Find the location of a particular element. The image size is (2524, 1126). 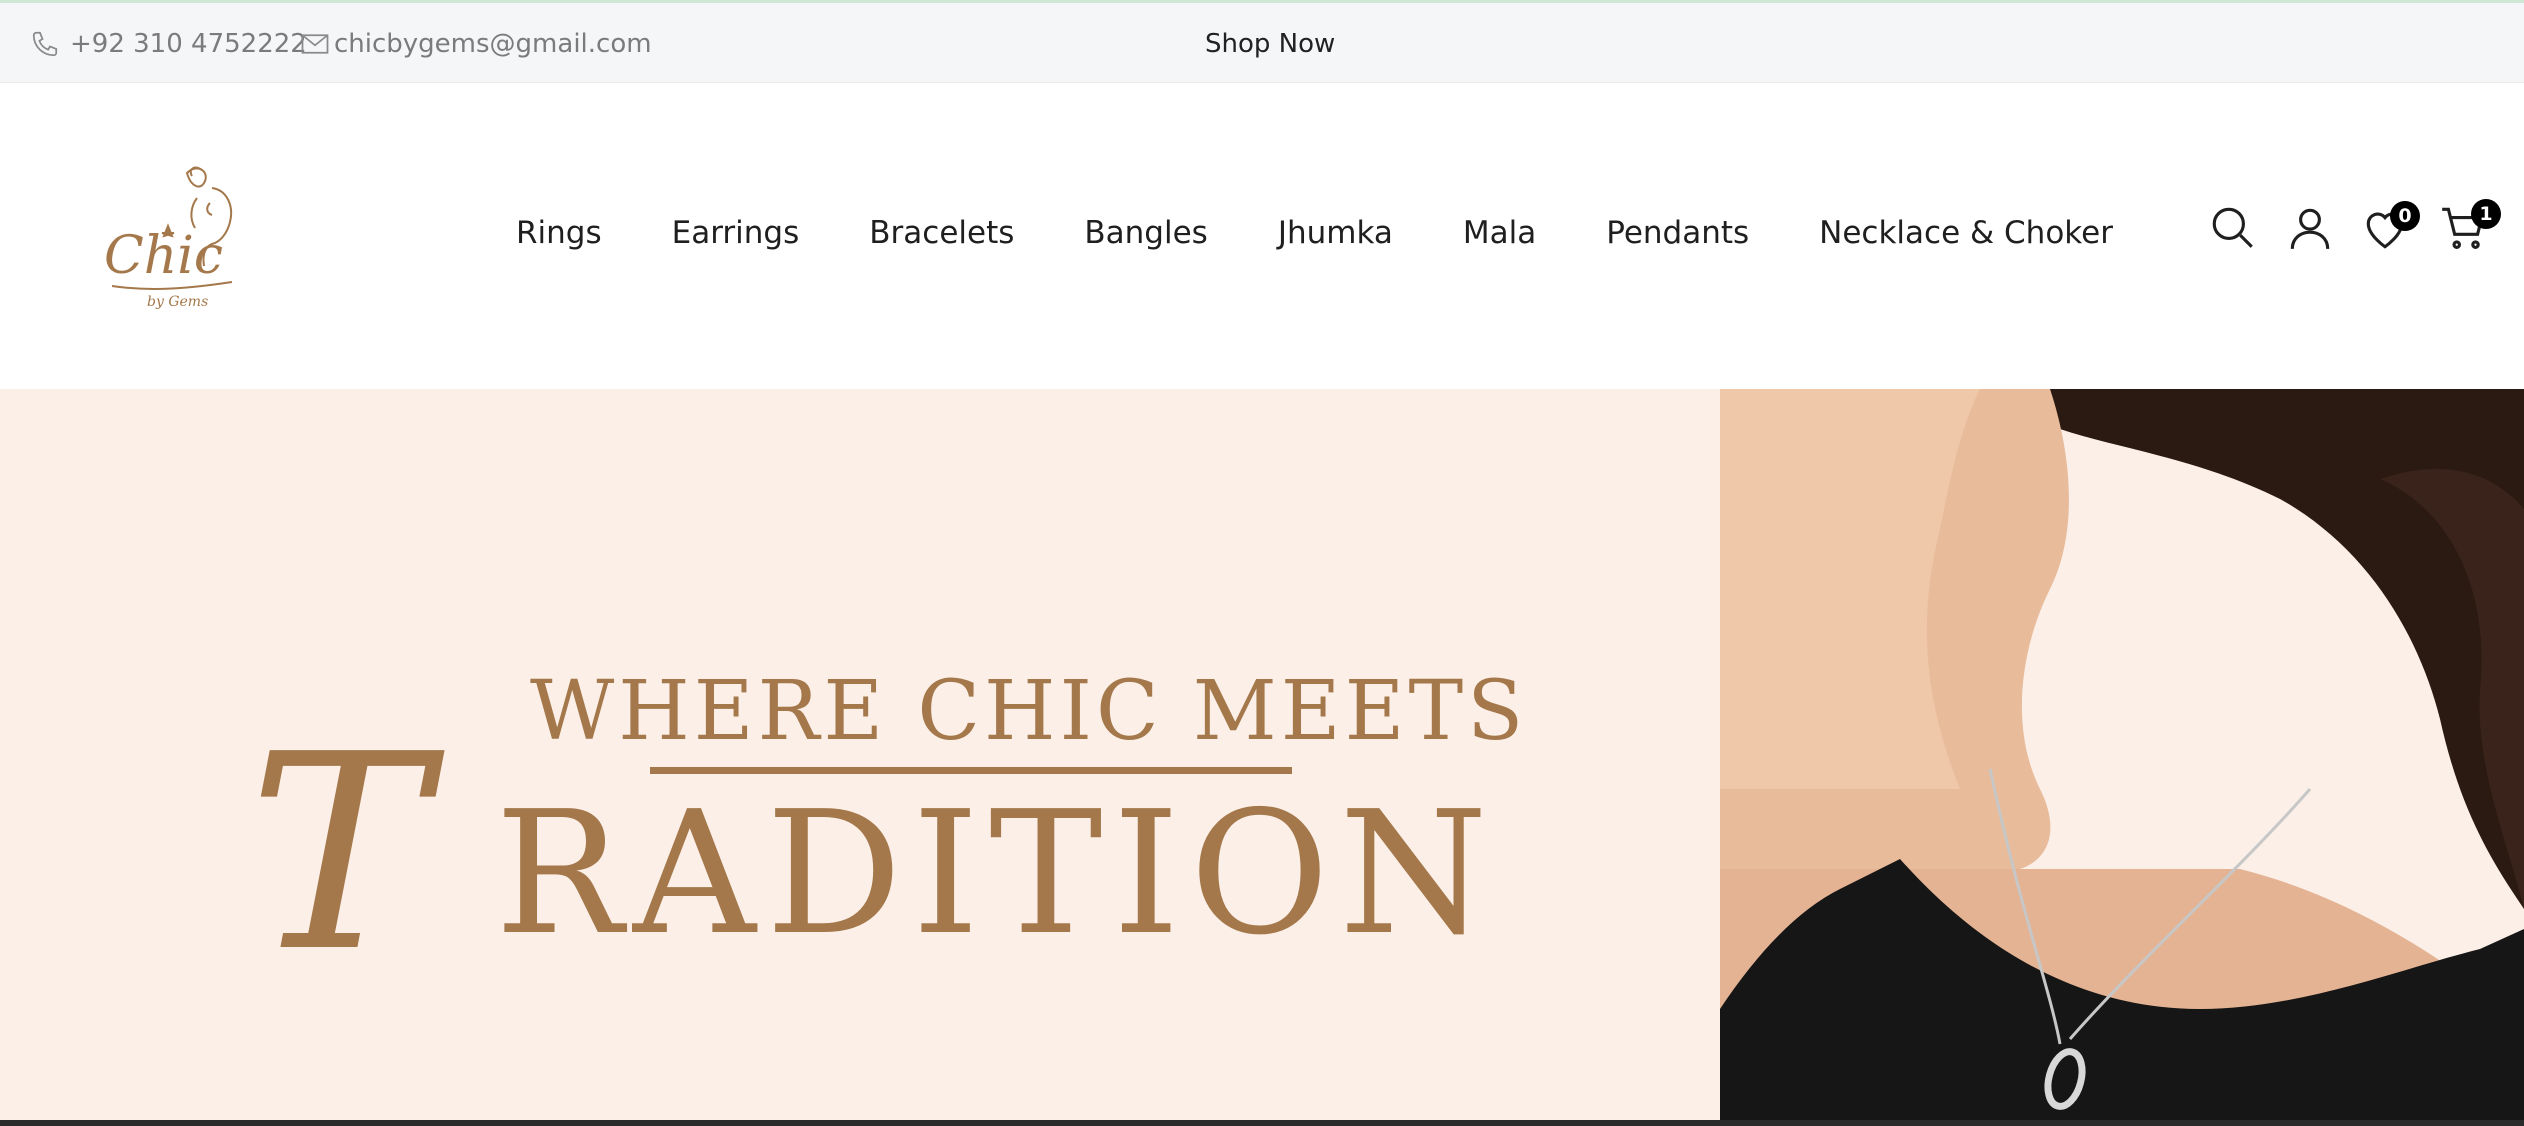

shop-now-link: Shop Now is located at coordinates (1270, 44).